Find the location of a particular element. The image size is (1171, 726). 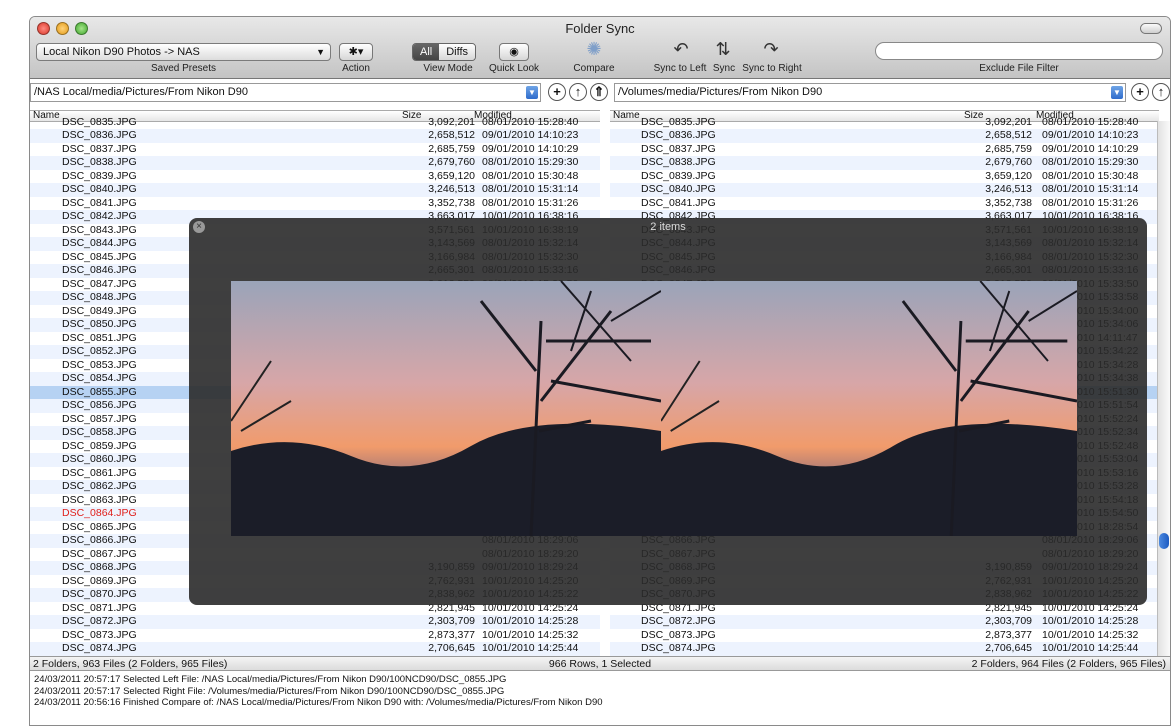

file-name: DSC_0871.JPG is located at coordinates (99, 607).